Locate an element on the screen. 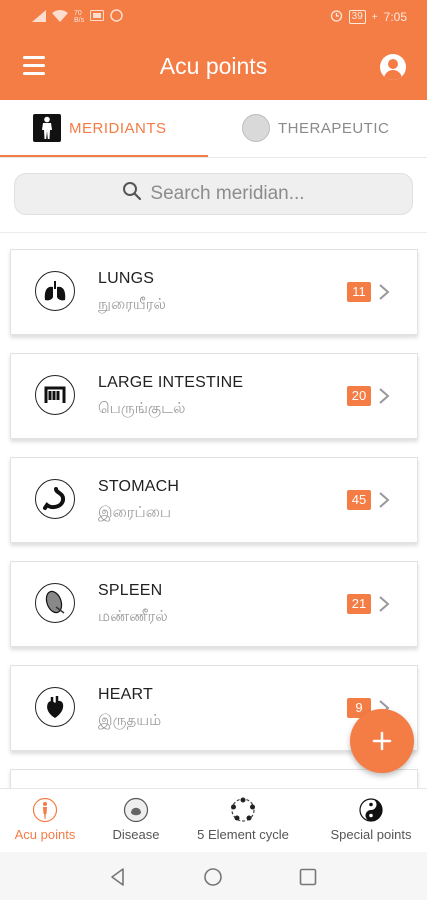 This screenshot has height=900, width=427. points-count-badge: 20 is located at coordinates (359, 396).